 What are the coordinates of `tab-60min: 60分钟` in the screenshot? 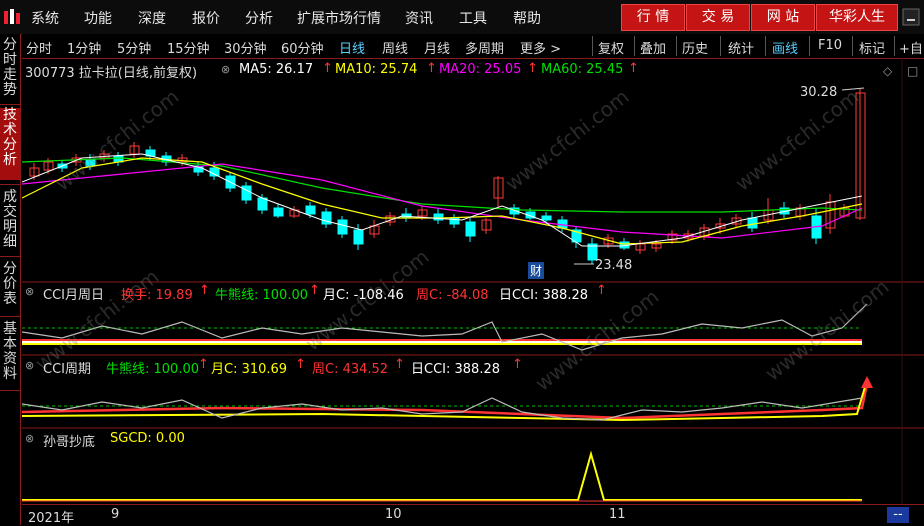 It's located at (302, 47).